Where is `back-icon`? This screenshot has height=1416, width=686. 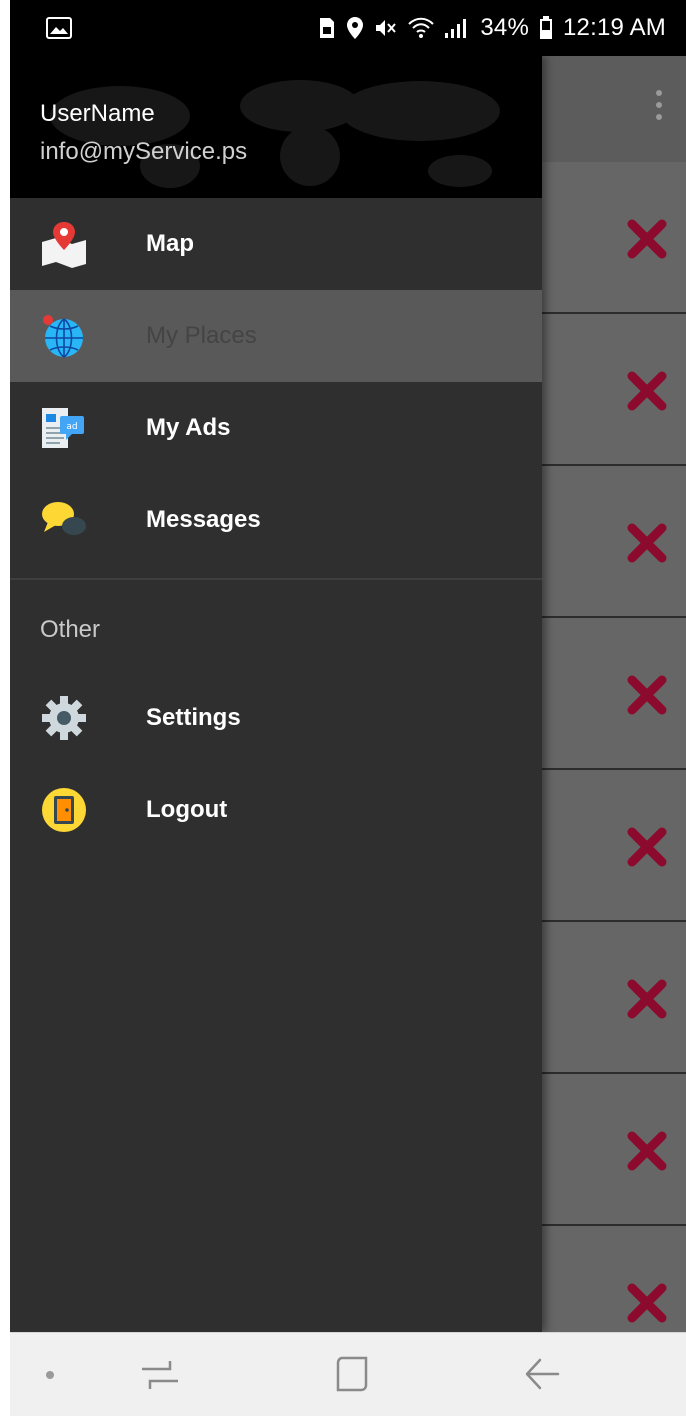
back-icon is located at coordinates (542, 1374).